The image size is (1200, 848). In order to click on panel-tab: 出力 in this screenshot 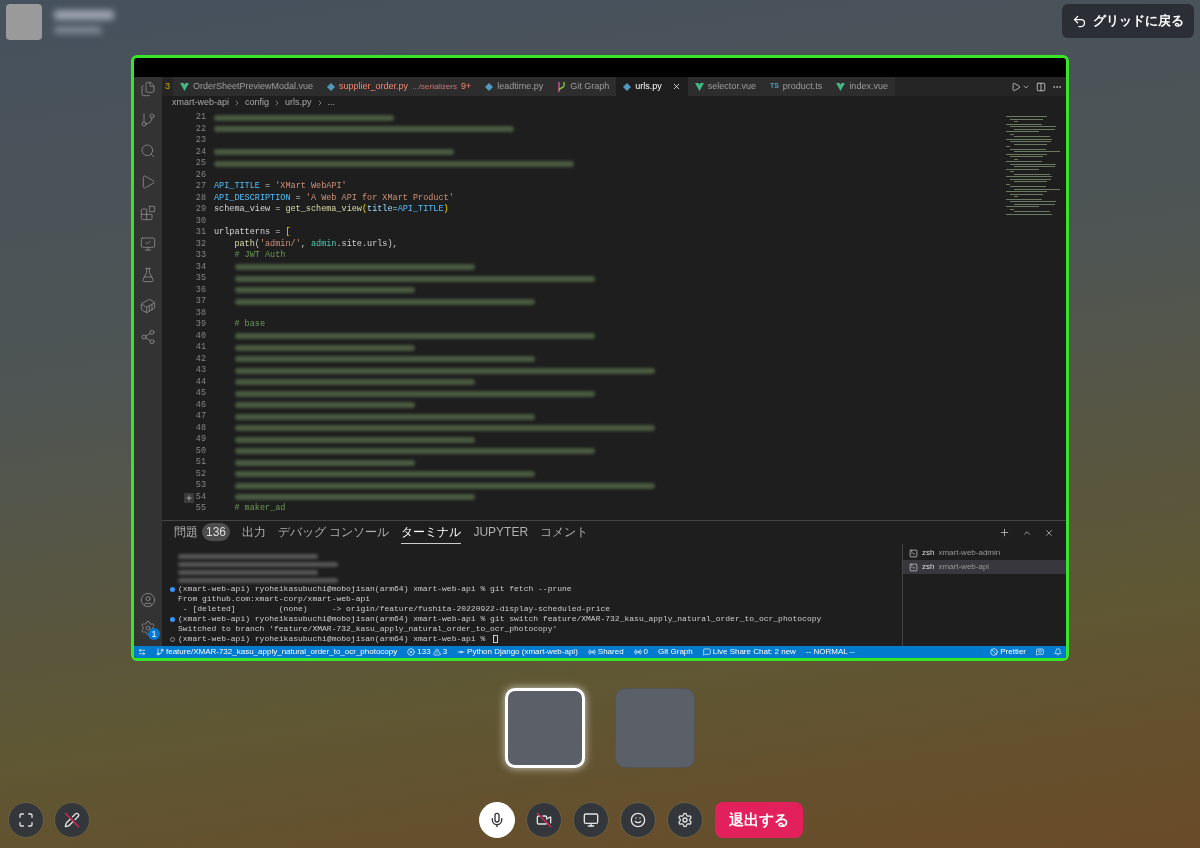, I will do `click(254, 532)`.